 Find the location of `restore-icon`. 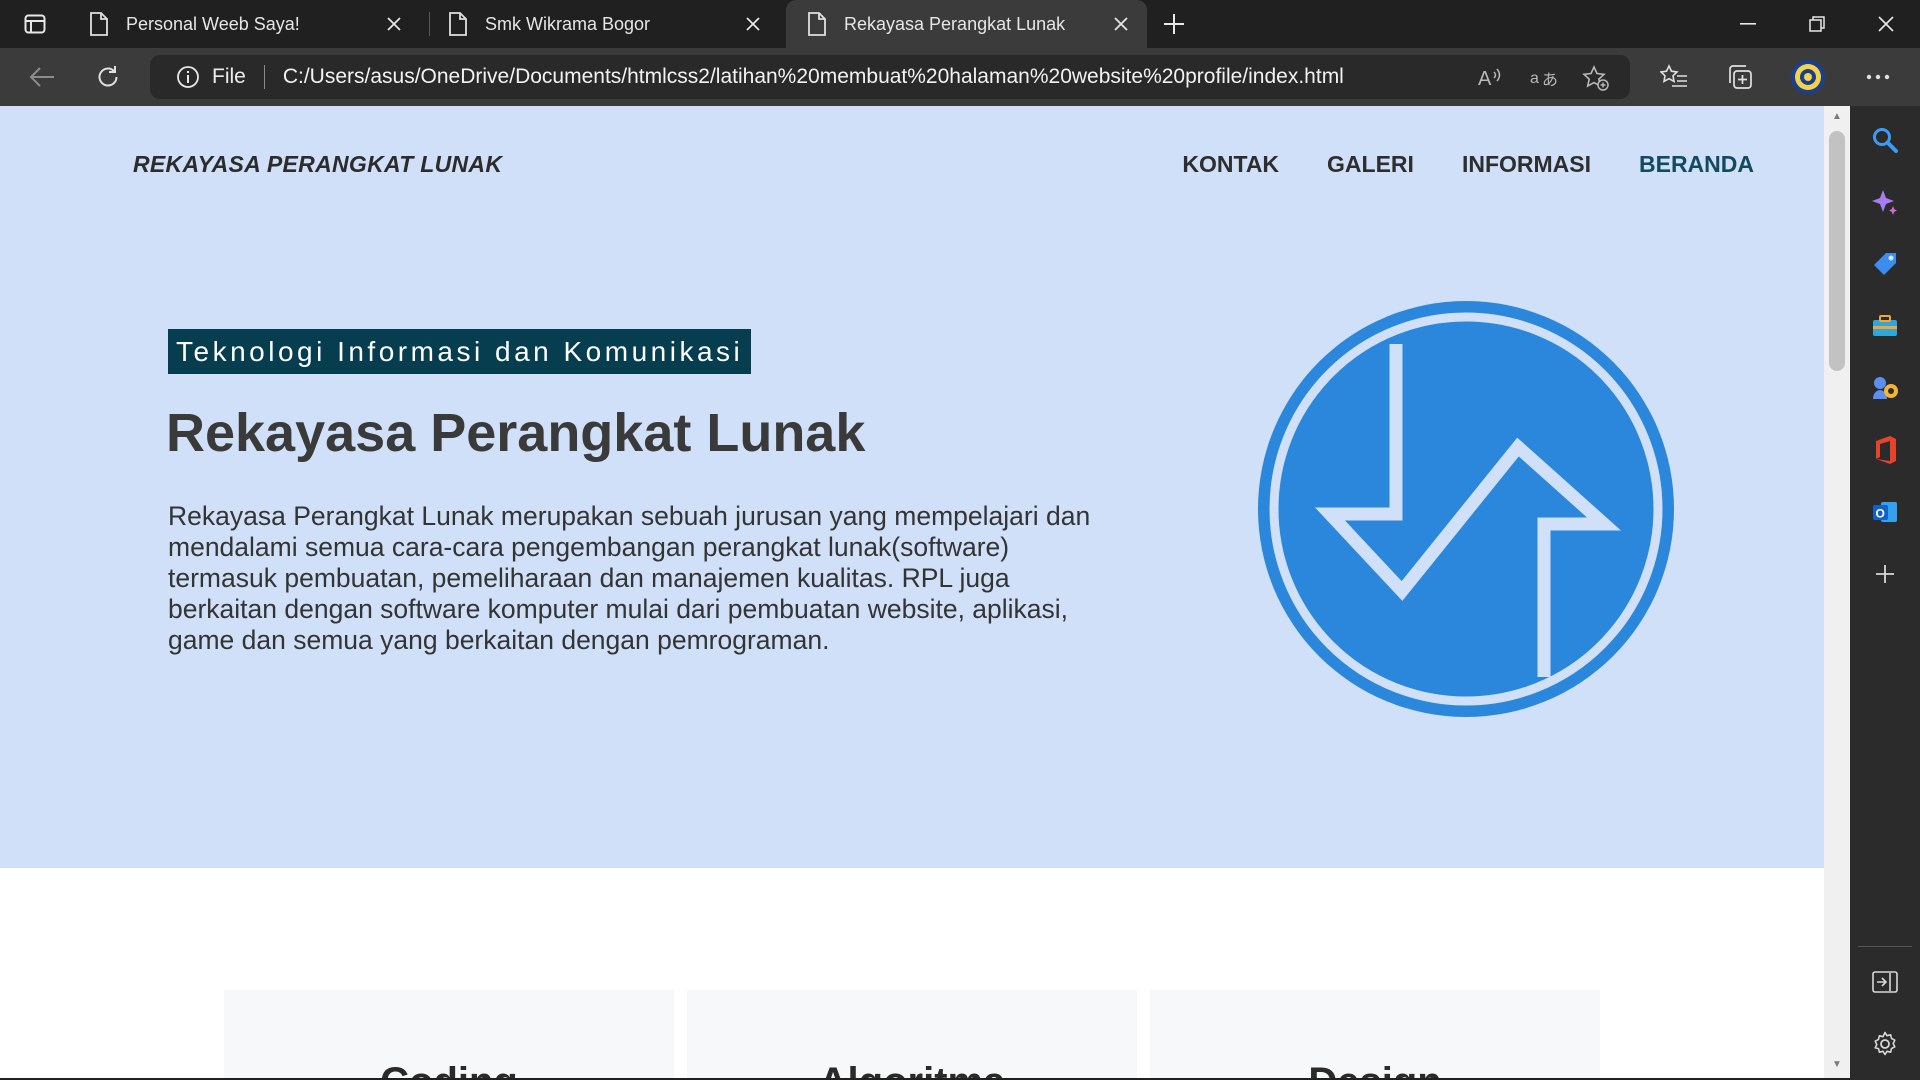

restore-icon is located at coordinates (1816, 24).